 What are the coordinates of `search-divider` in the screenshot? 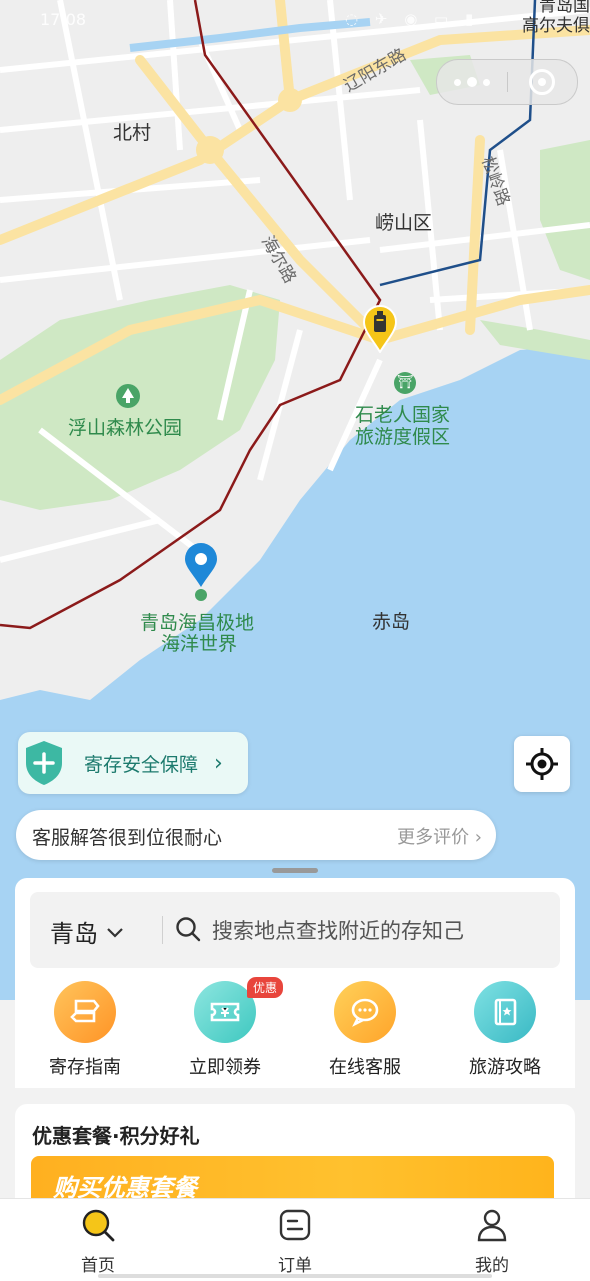 It's located at (162, 930).